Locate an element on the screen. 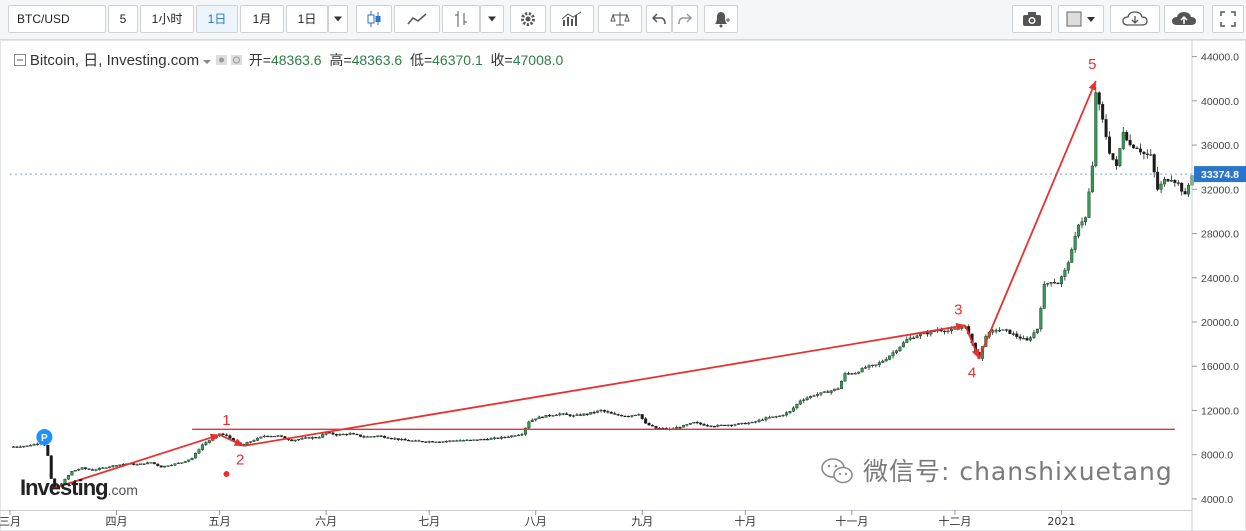  area-style-button is located at coordinates (417, 19).